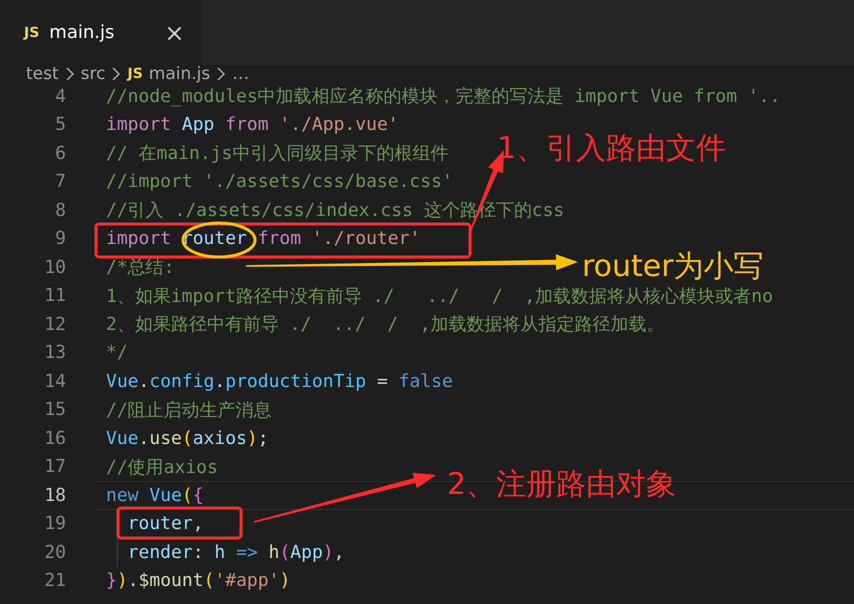  Describe the element at coordinates (60, 239) in the screenshot. I see `line-number: 9` at that location.